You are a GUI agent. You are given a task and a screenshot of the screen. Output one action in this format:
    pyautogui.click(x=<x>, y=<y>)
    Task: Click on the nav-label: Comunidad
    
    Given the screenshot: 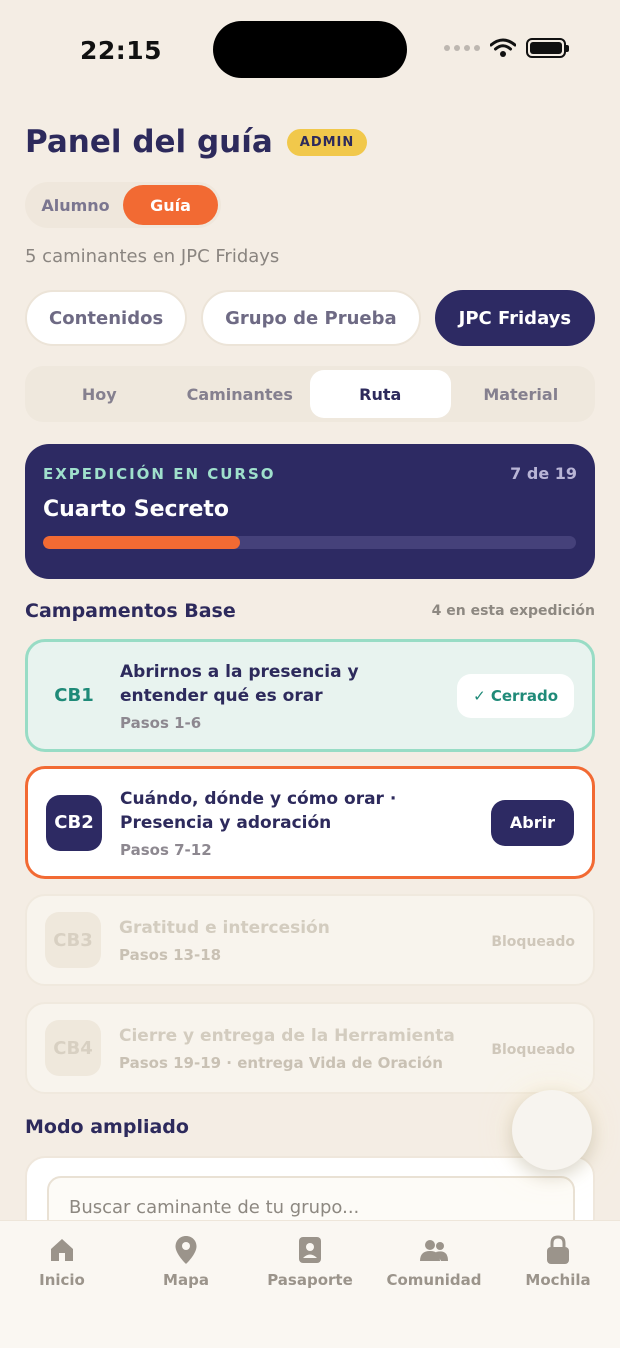 What is the action you would take?
    pyautogui.click(x=434, y=1280)
    